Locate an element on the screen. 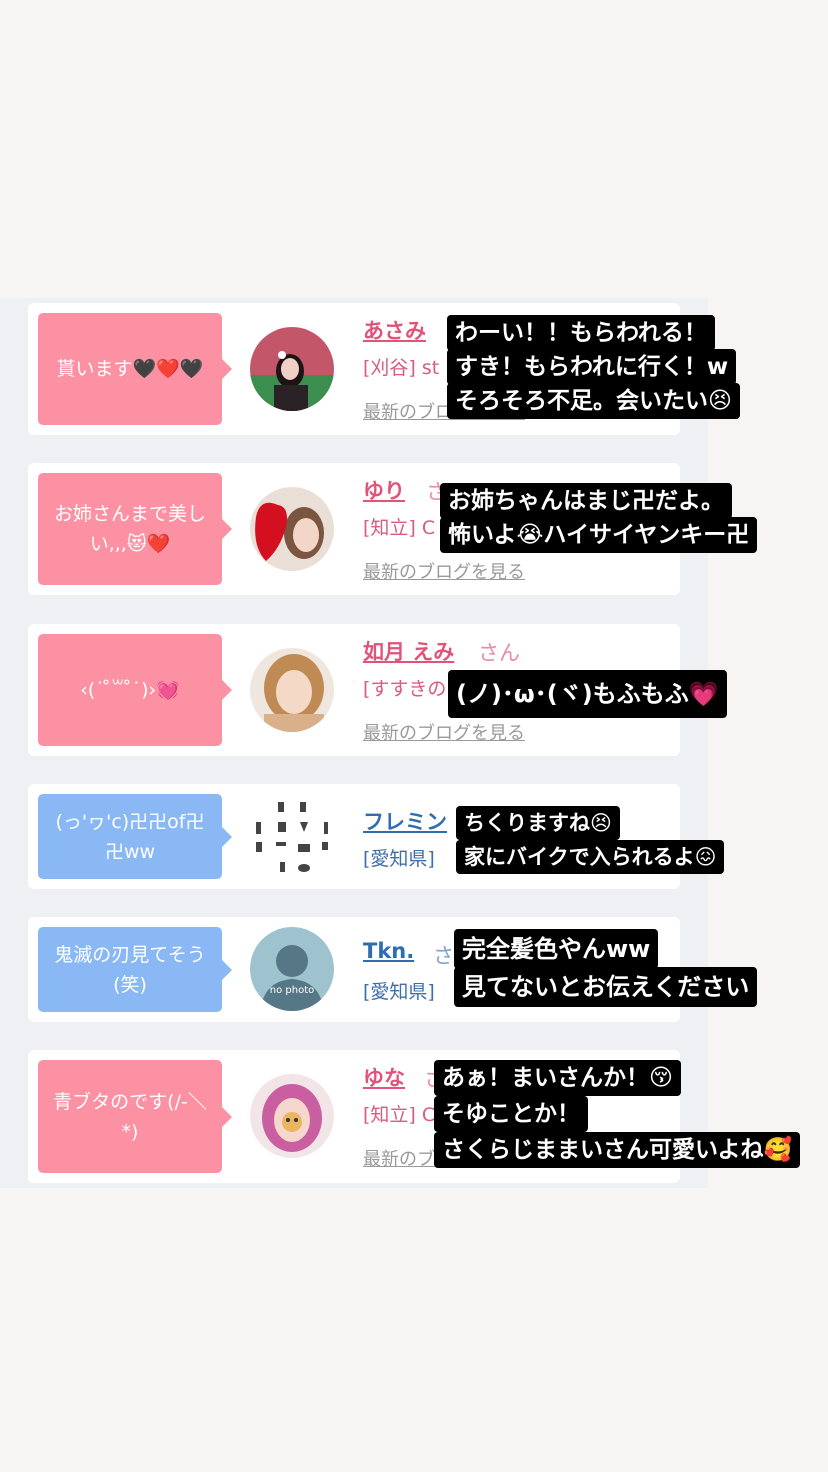  message-bubble: 貰います🖤❤️🖤 is located at coordinates (135, 369).